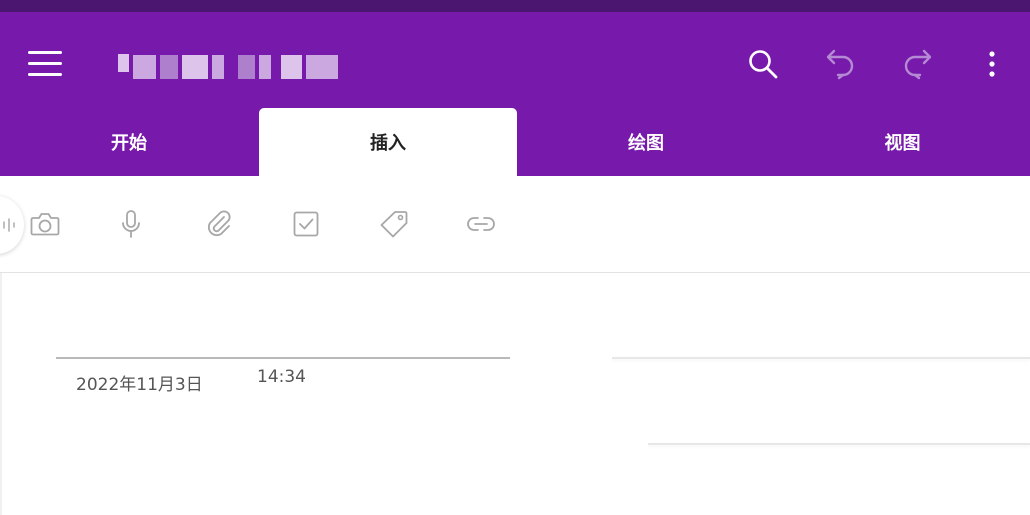 The image size is (1030, 515). I want to click on tab-view: 视图, so click(902, 142).